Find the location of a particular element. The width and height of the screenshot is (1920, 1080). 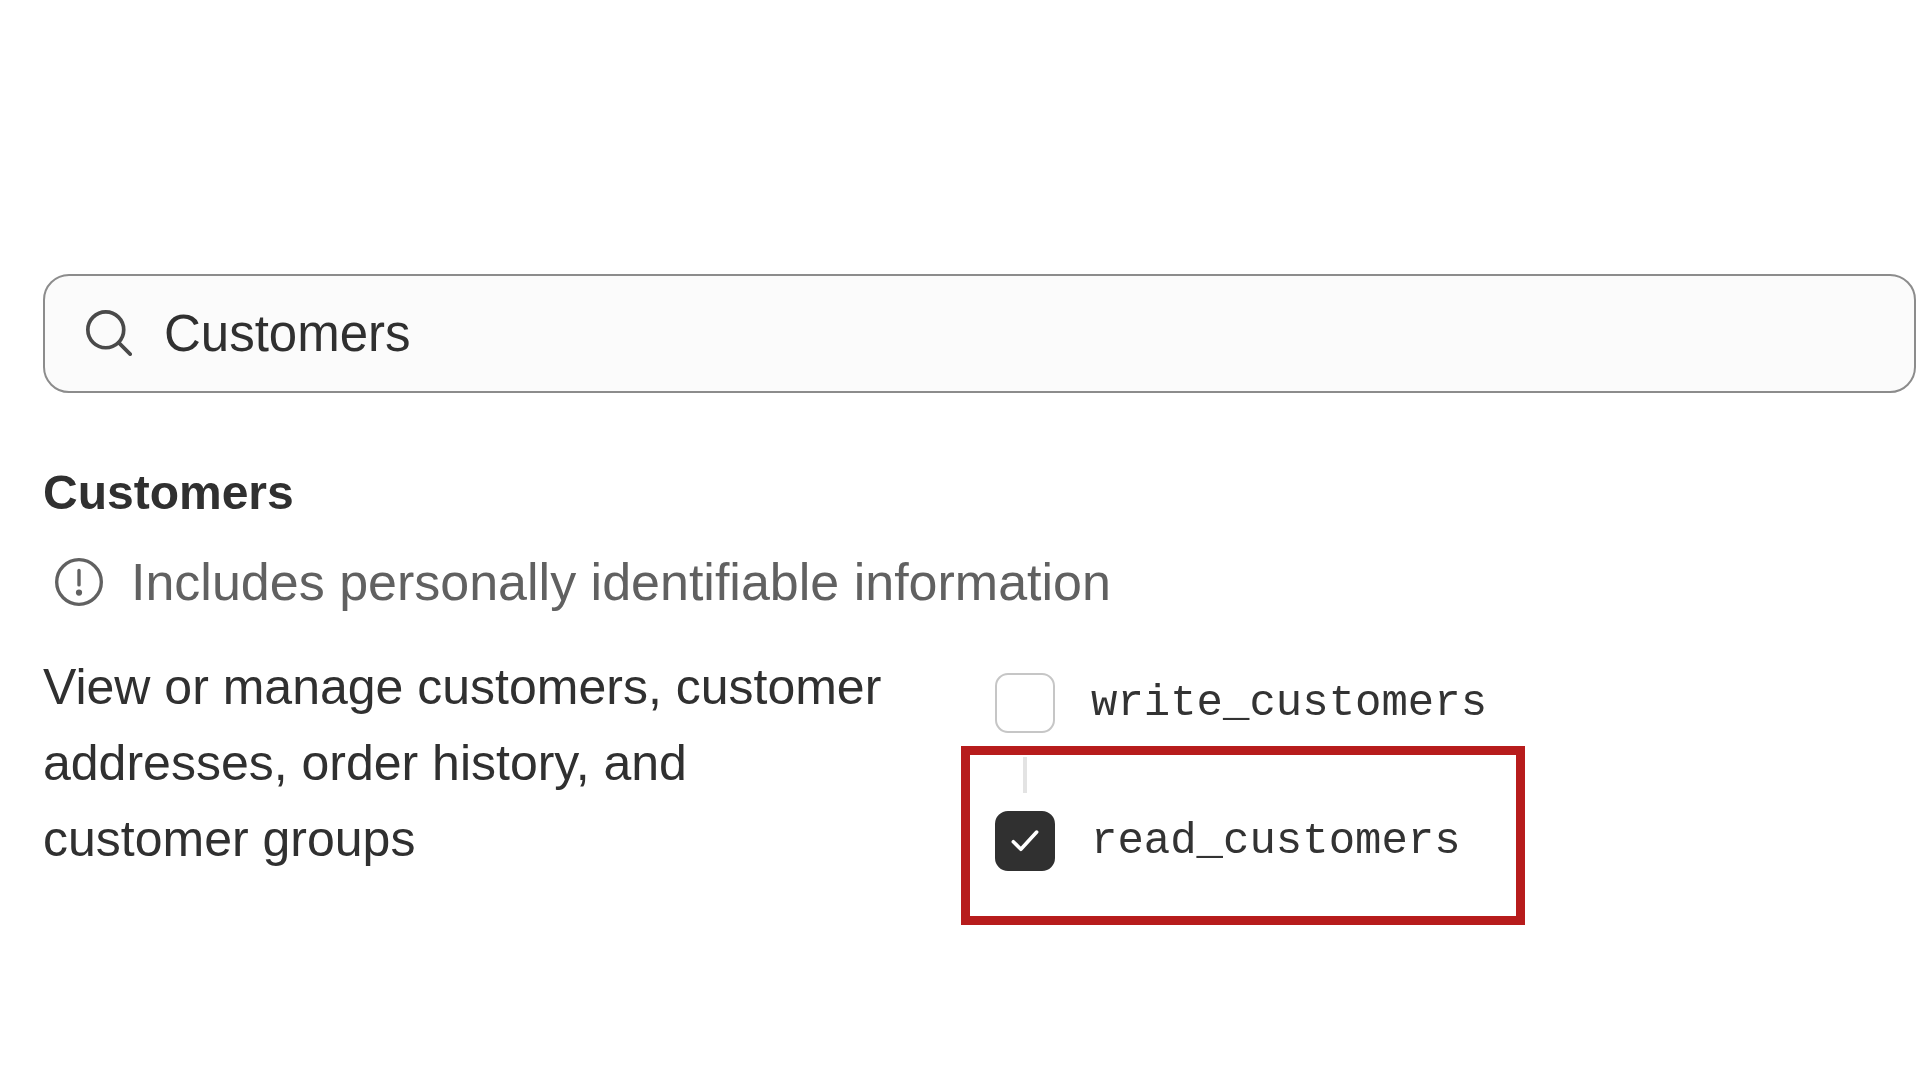

check-icon is located at coordinates (1025, 841).